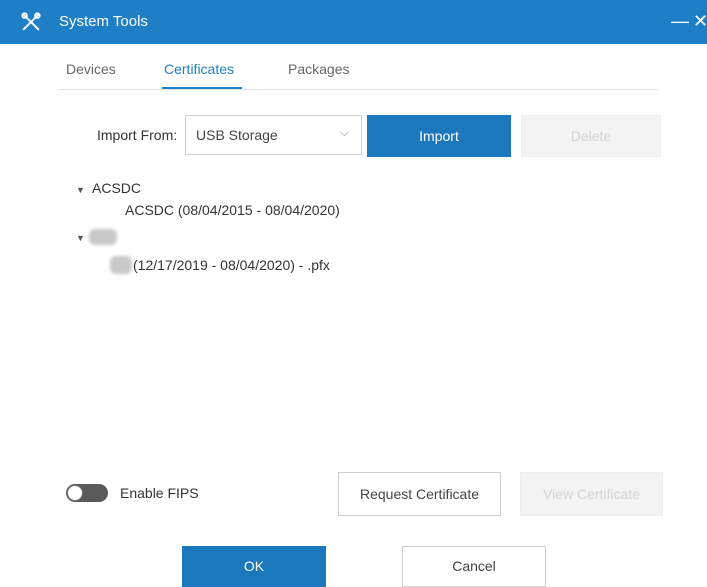 The image size is (707, 587). Describe the element at coordinates (680, 21) in the screenshot. I see `minimize-button: —` at that location.